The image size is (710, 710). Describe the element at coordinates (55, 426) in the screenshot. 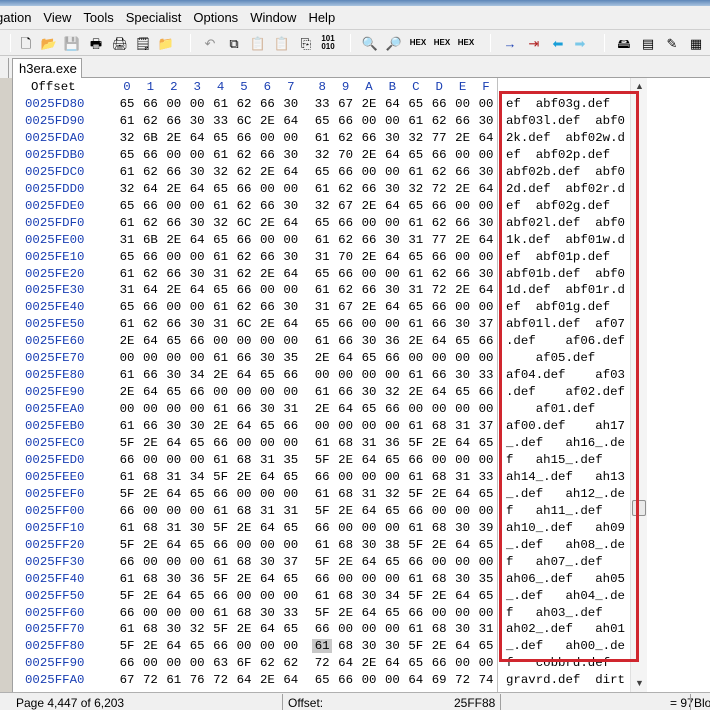

I see `row-offset: 0025FEB0` at that location.